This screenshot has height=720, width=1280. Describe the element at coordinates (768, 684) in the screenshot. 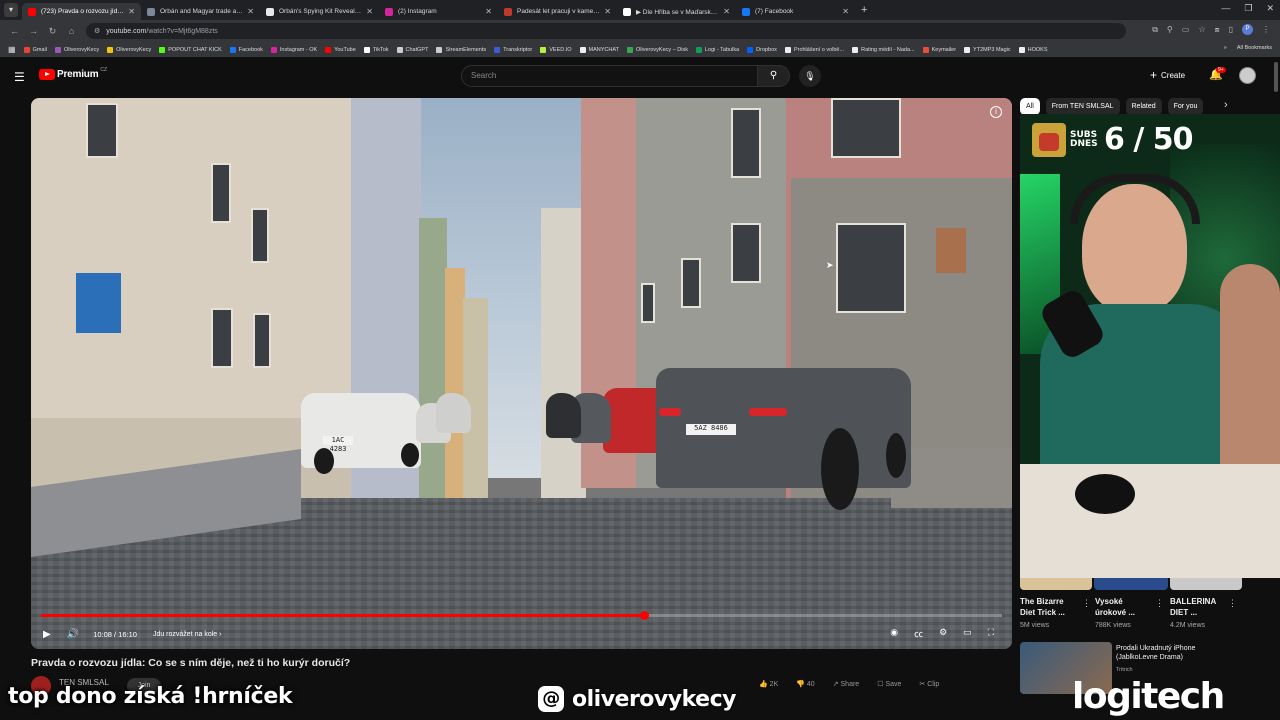

I see `like-button: 👍 2K` at that location.